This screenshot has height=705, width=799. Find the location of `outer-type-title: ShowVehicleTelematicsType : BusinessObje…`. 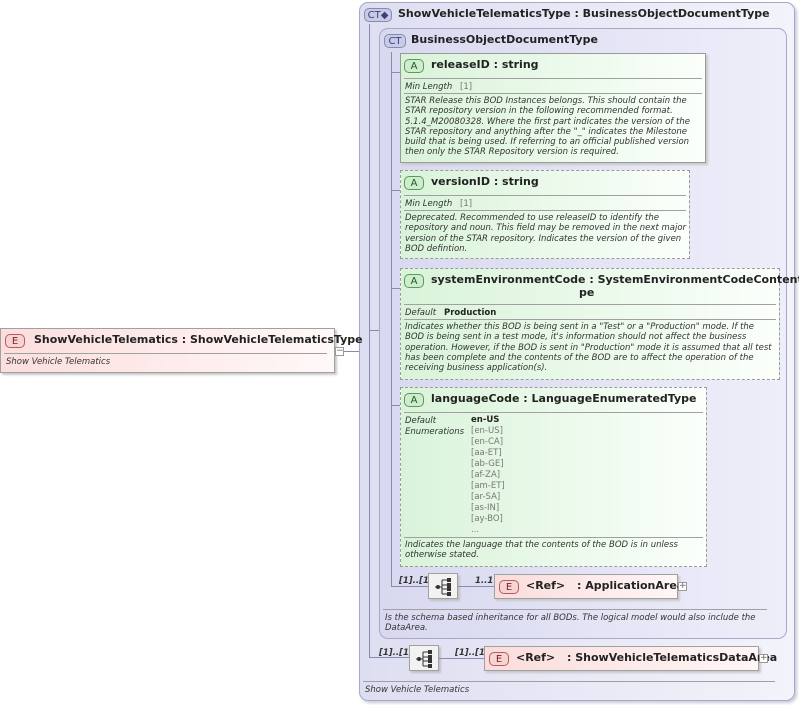

outer-type-title: ShowVehicleTelematicsType : BusinessObje… is located at coordinates (584, 13).